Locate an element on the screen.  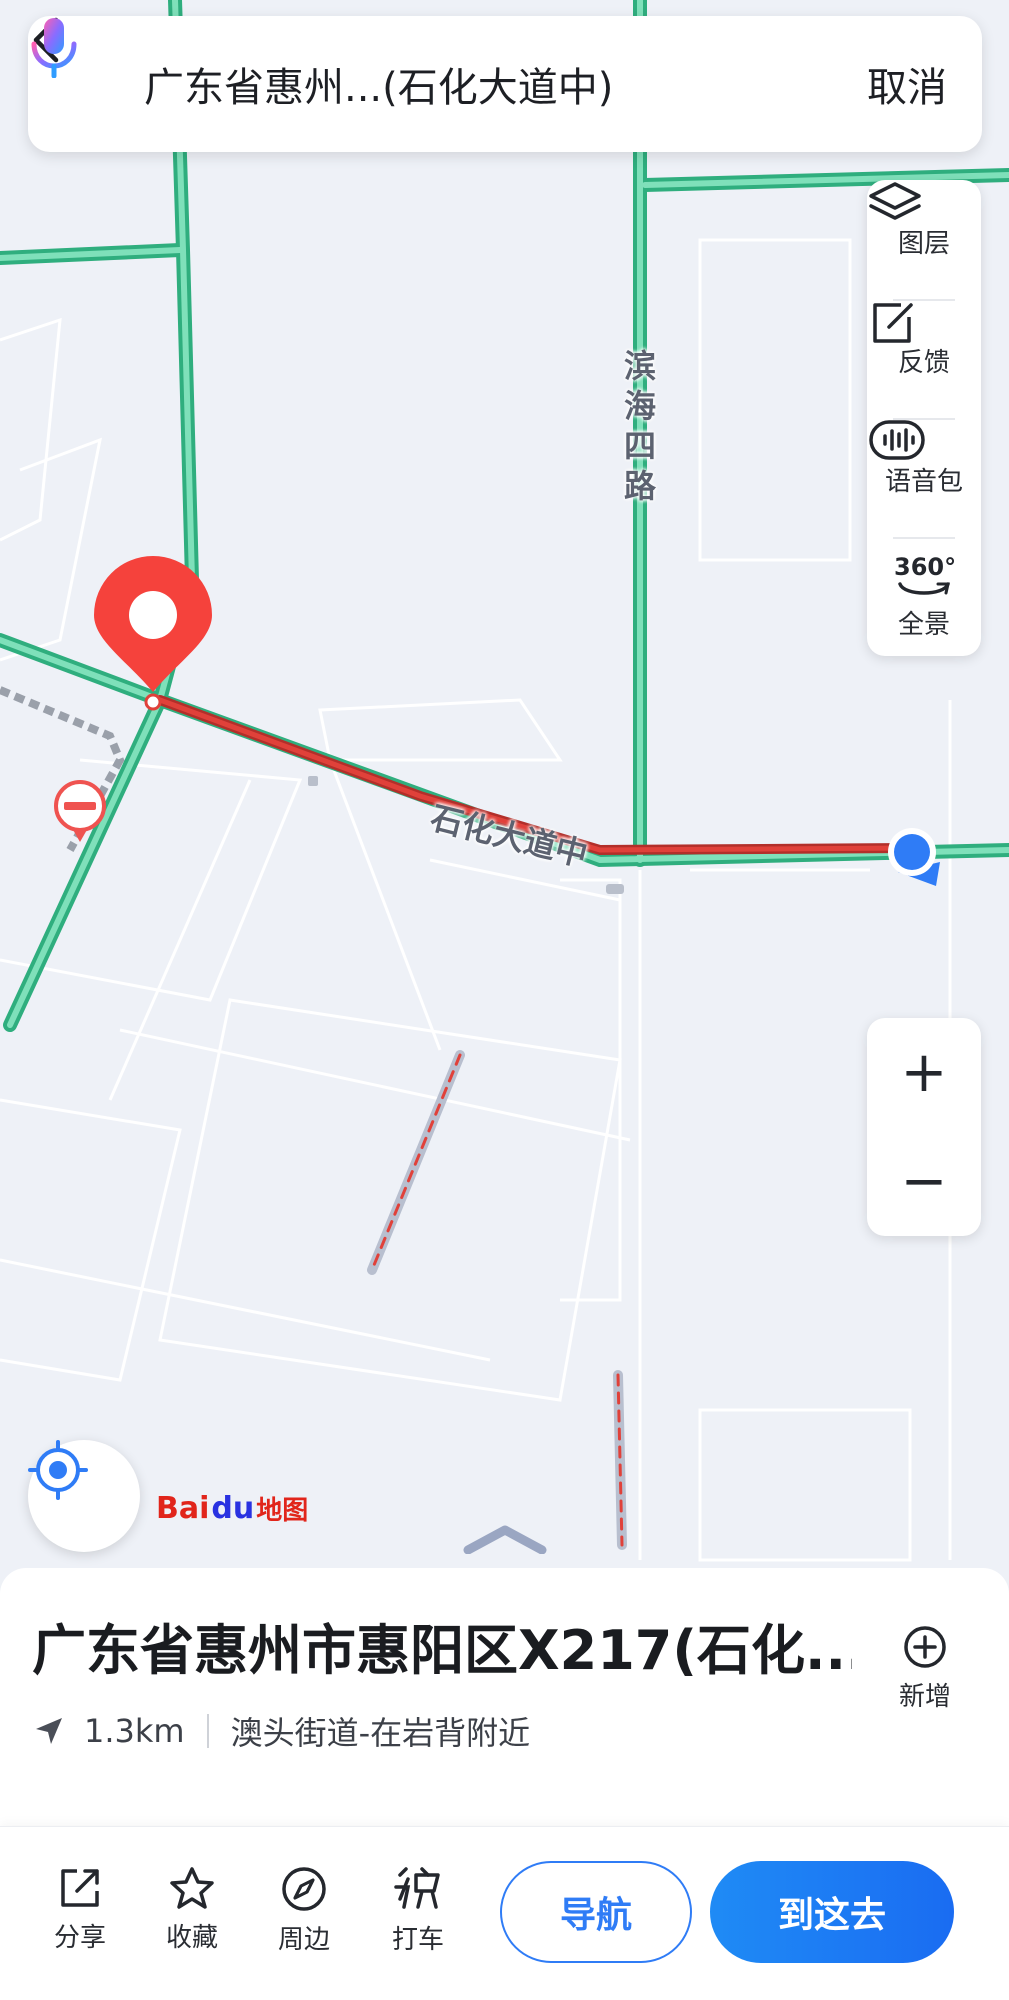
voice-pack-icon is located at coordinates (897, 440).